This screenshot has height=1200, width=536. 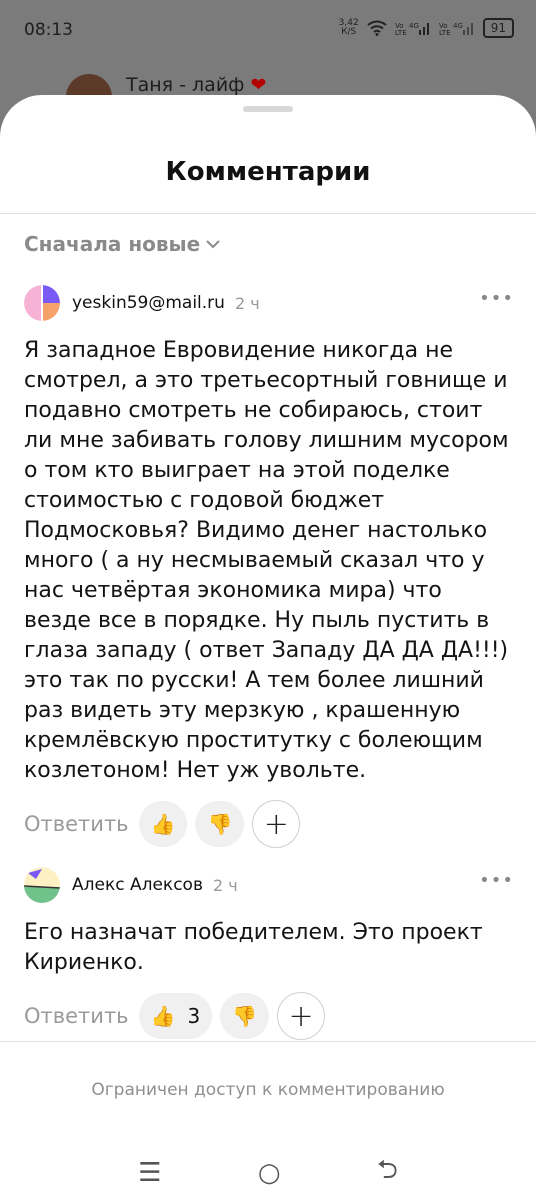 I want to click on sheet-title: Комментарии, so click(x=268, y=172).